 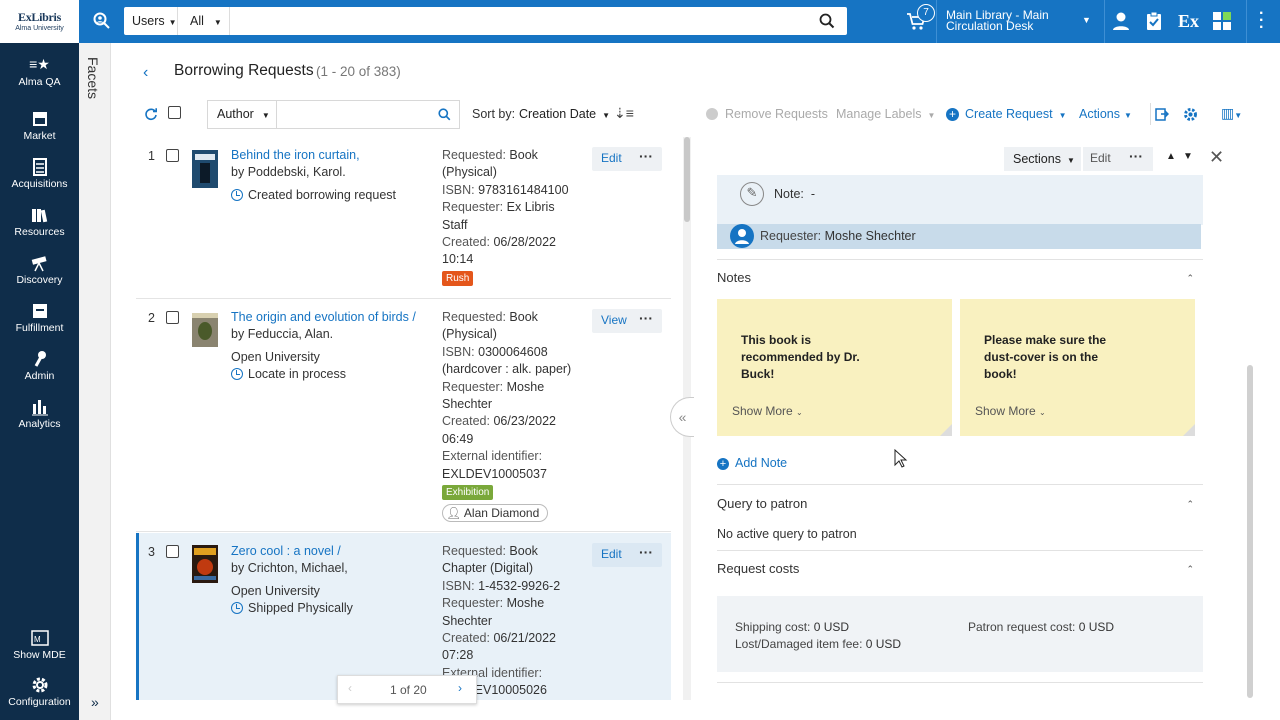 What do you see at coordinates (523, 189) in the screenshot?
I see `isbn-value: 9783161484100` at bounding box center [523, 189].